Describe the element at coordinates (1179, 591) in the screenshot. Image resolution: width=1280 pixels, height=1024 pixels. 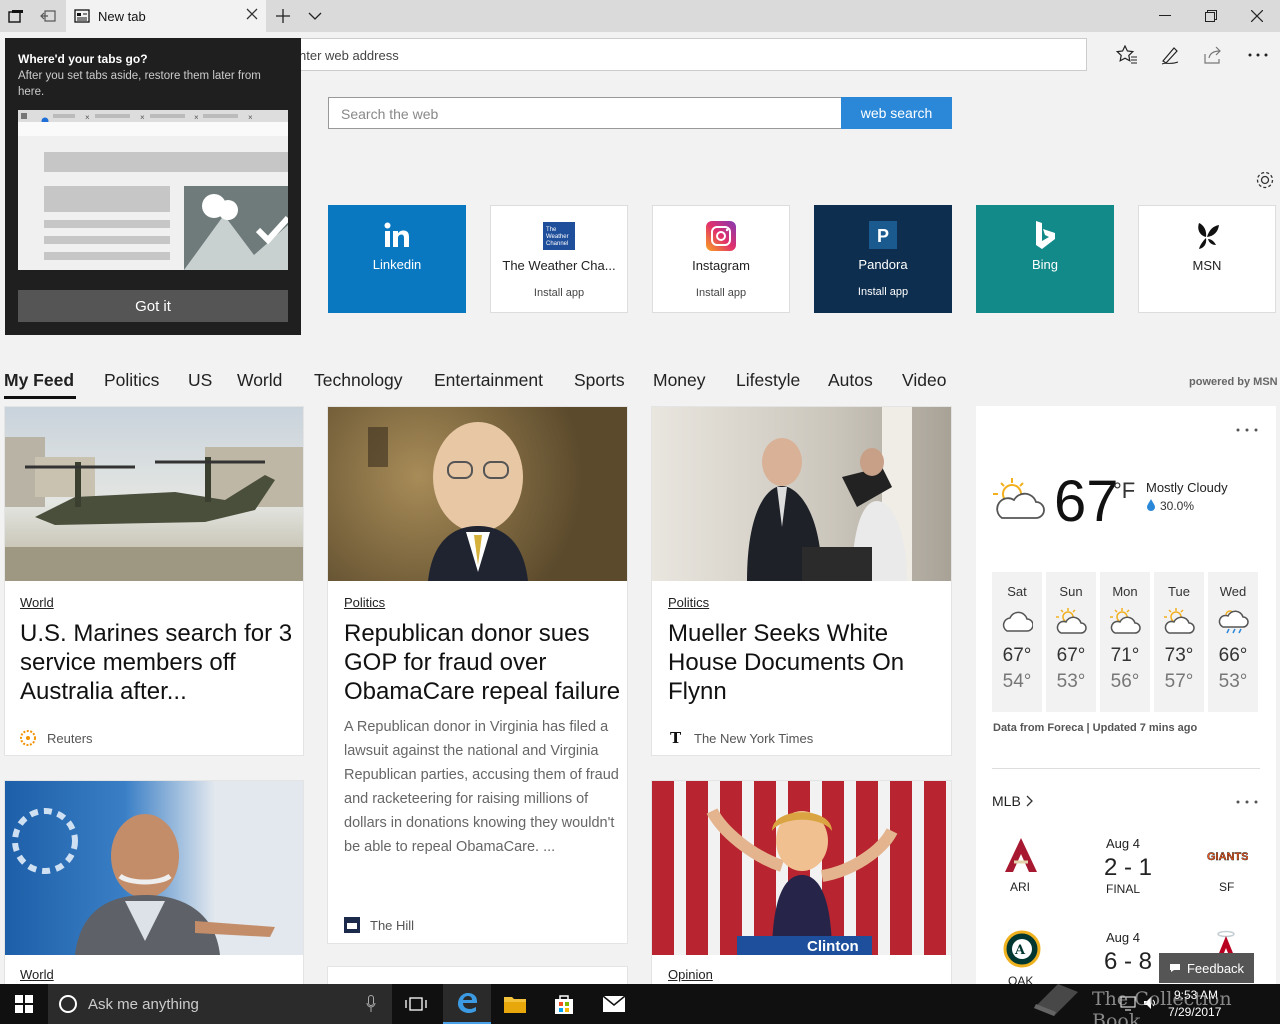
I see `forecast-day-name: Tue` at that location.